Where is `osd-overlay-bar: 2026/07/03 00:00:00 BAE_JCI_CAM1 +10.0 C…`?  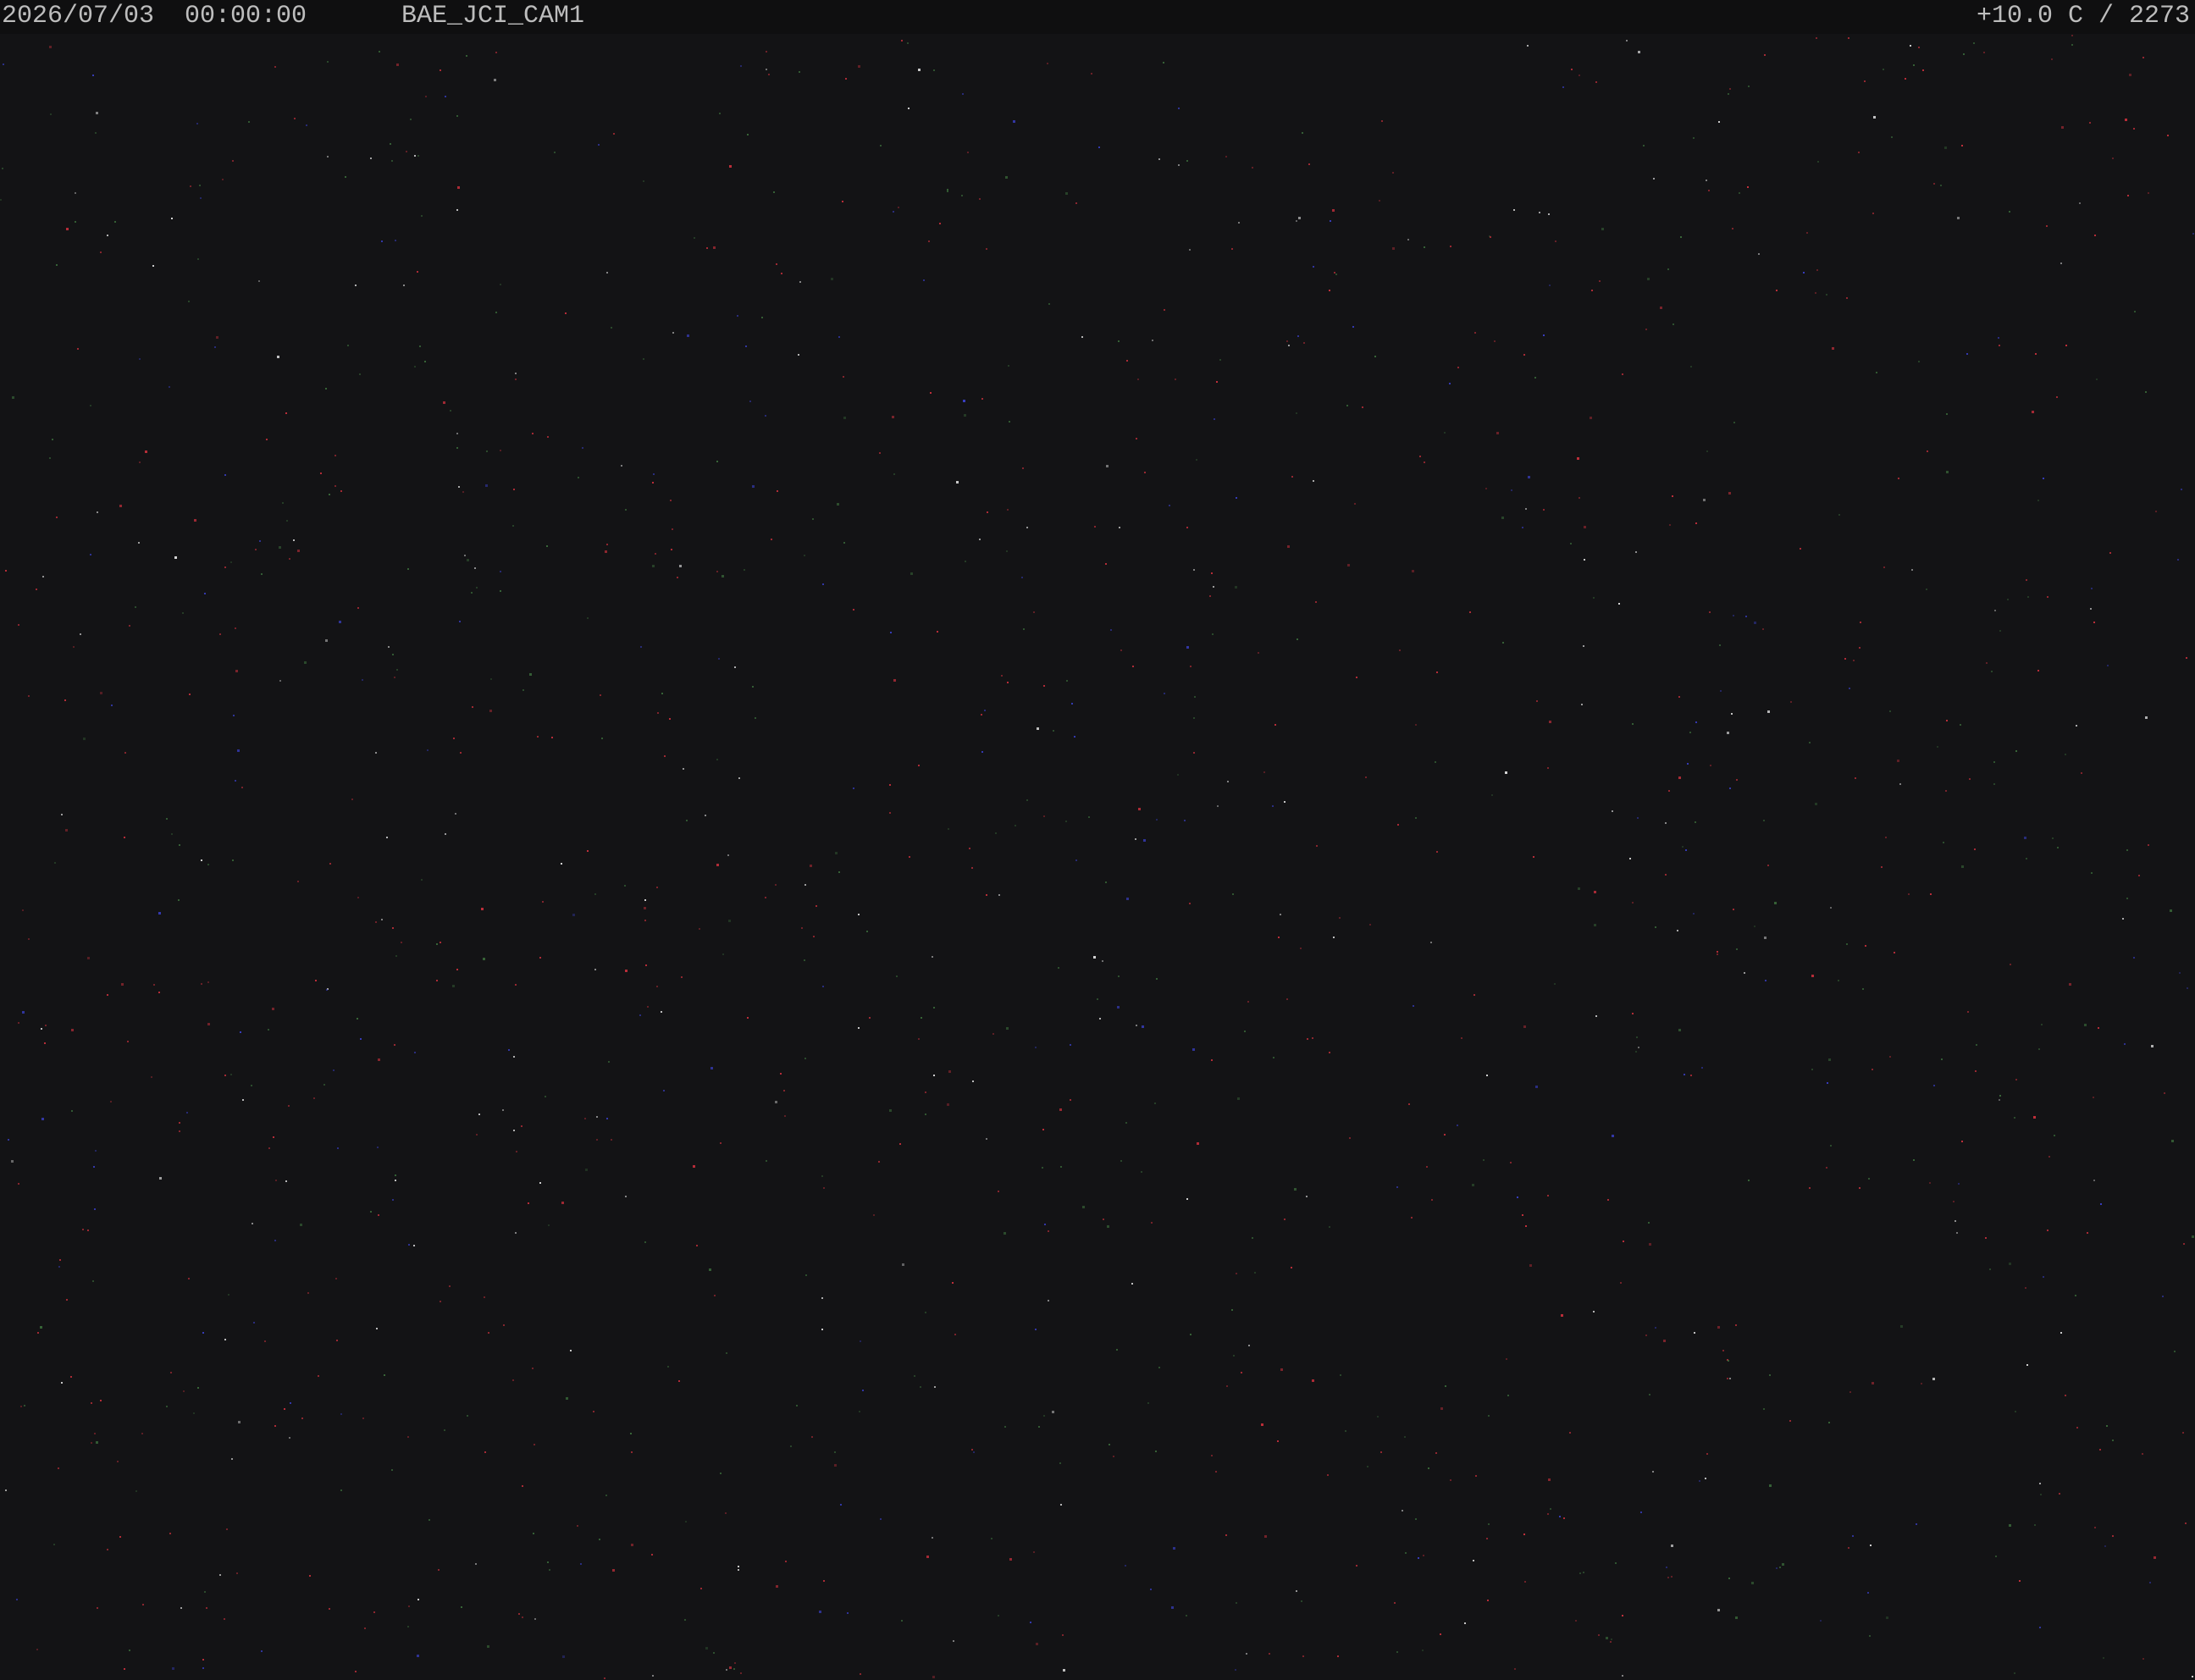 osd-overlay-bar: 2026/07/03 00:00:00 BAE_JCI_CAM1 +10.0 C… is located at coordinates (1097, 17).